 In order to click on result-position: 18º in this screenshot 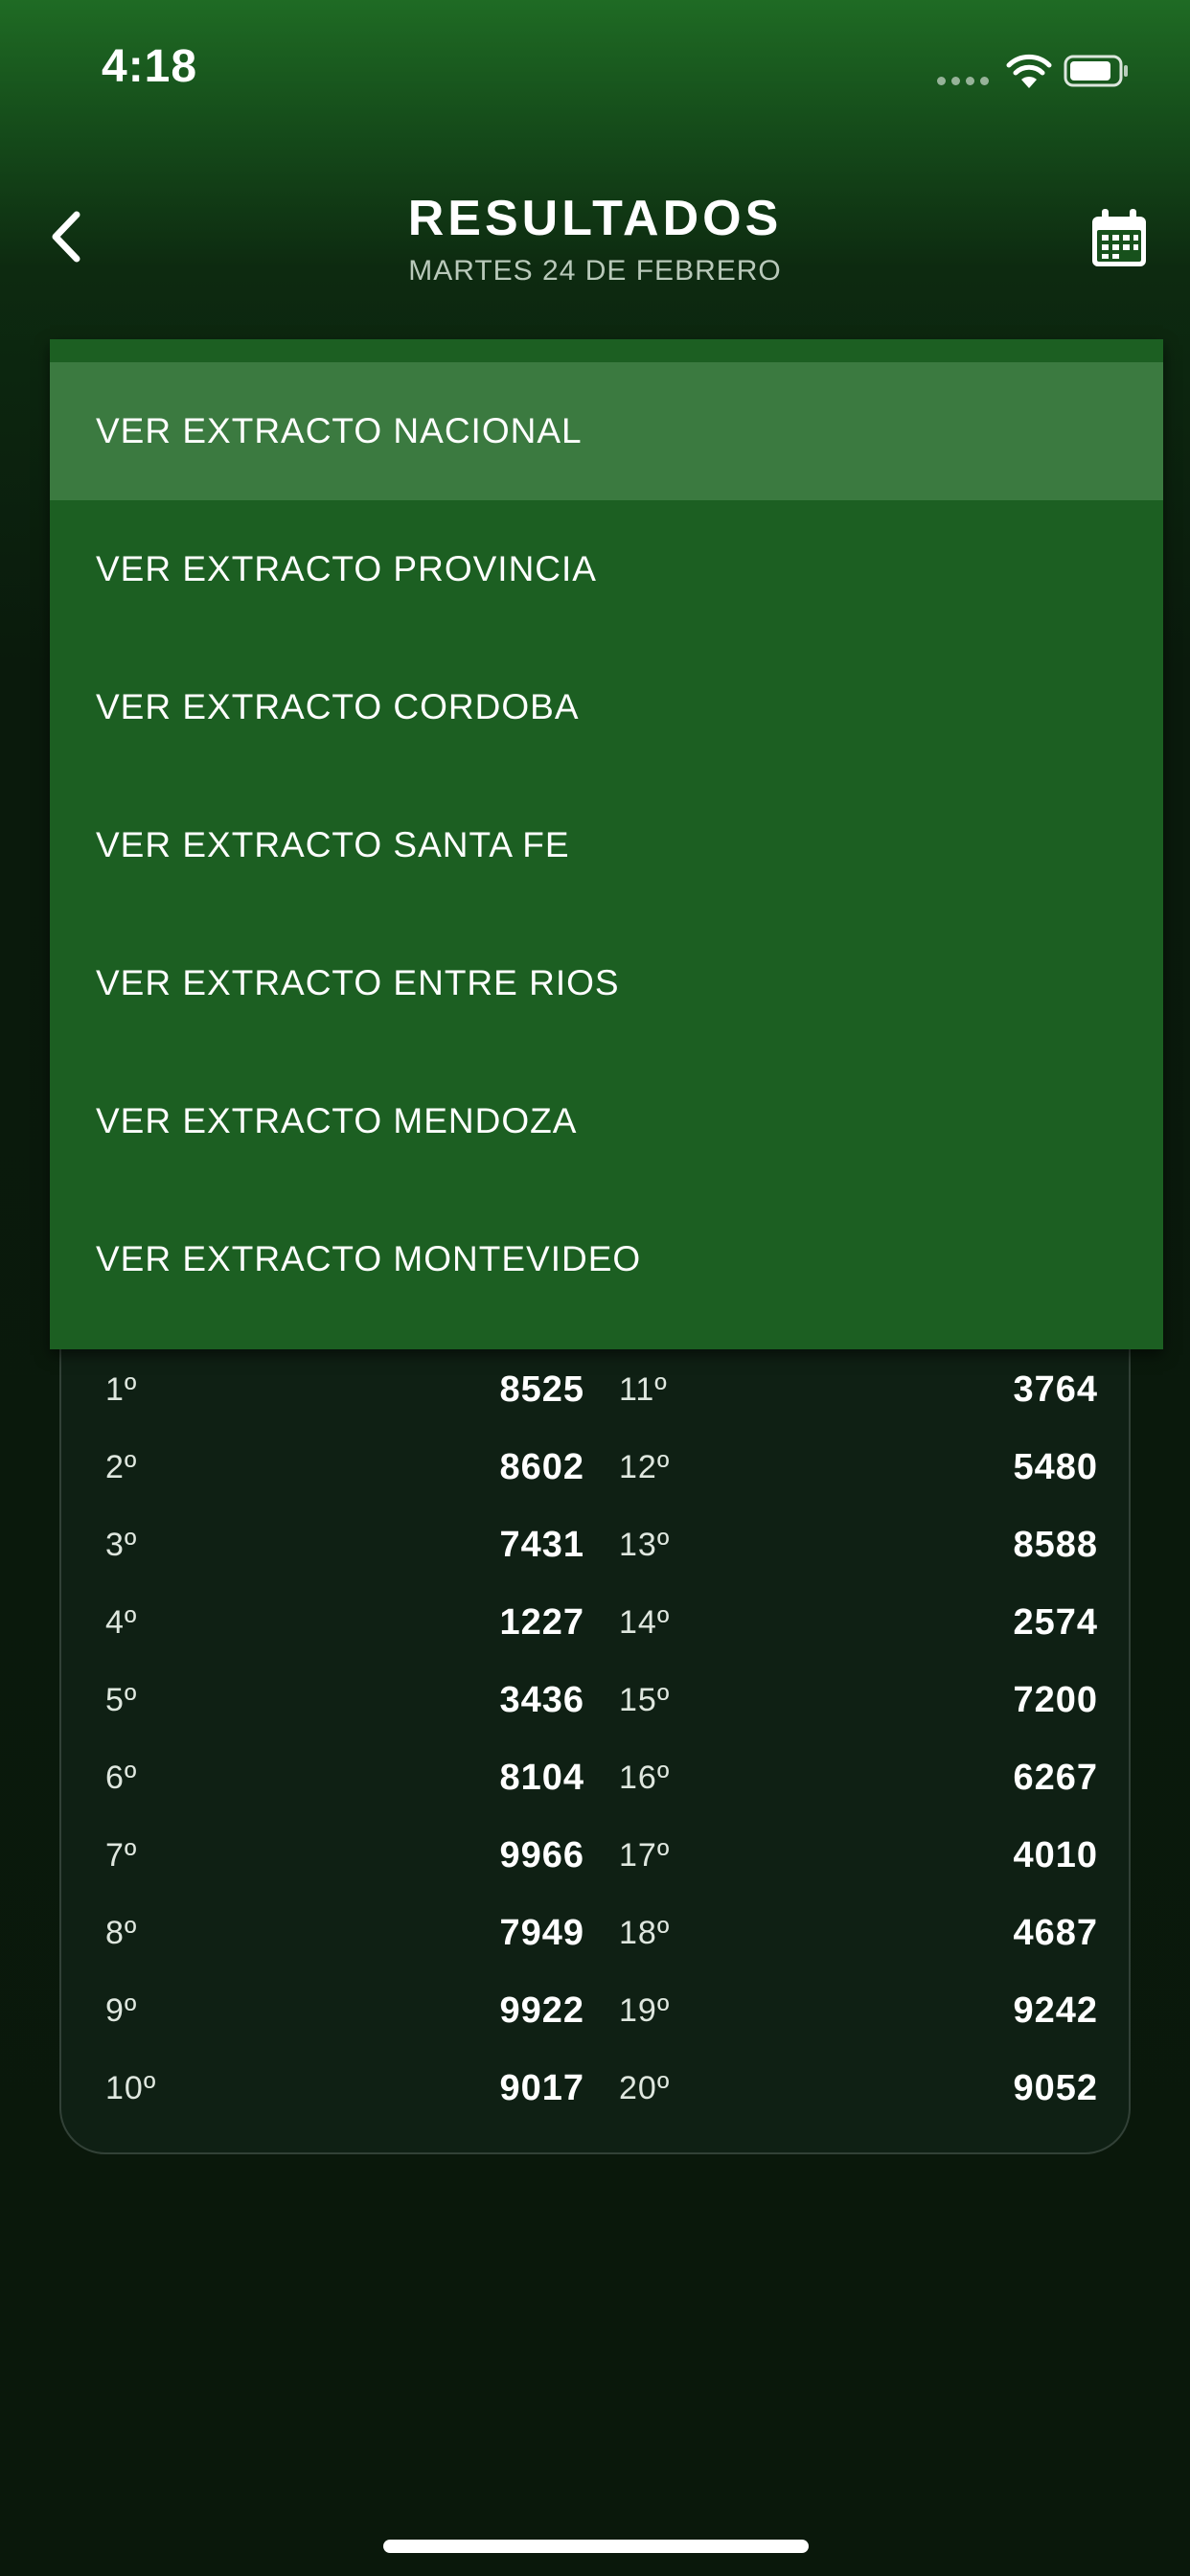, I will do `click(645, 1933)`.